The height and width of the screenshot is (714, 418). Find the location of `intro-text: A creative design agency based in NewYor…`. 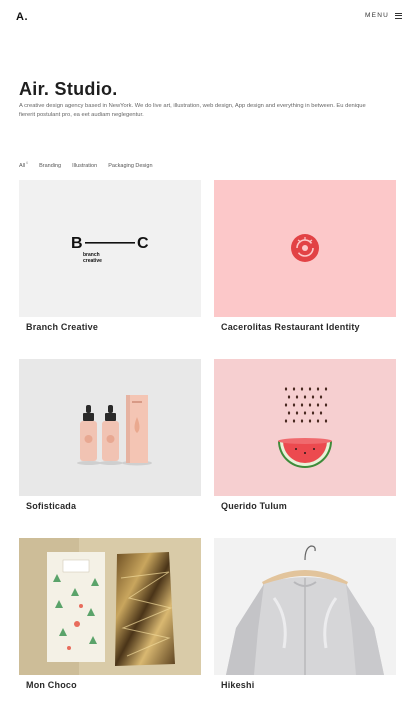

intro-text: A creative design agency based in NewYor… is located at coordinates (192, 110).